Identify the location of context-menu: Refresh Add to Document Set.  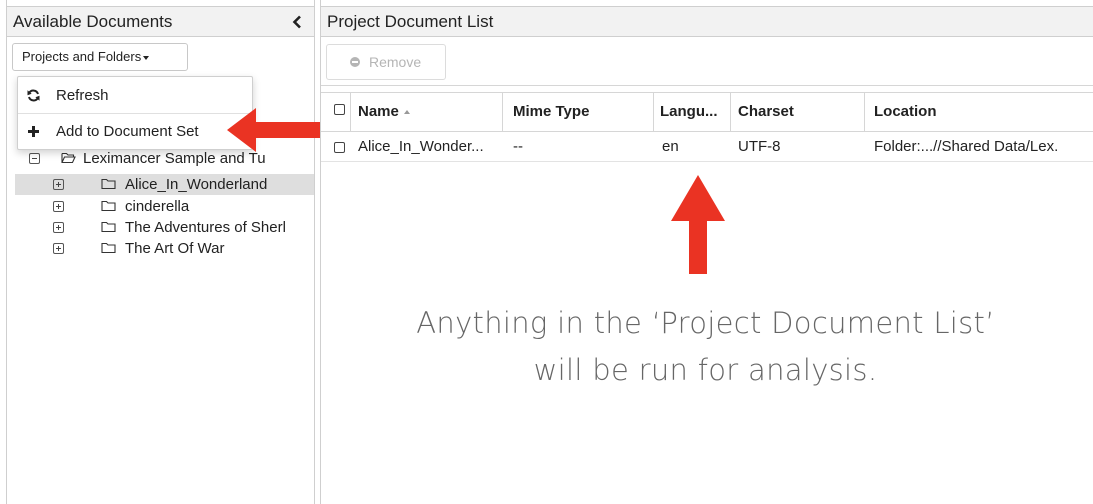
(135, 113).